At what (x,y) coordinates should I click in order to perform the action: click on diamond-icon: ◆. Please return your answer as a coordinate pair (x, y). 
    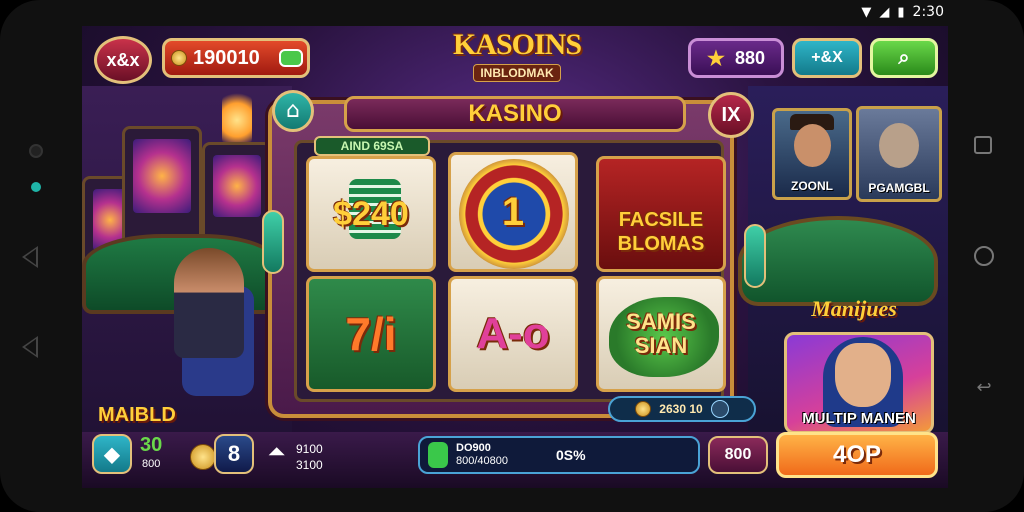
    Looking at the image, I should click on (112, 454).